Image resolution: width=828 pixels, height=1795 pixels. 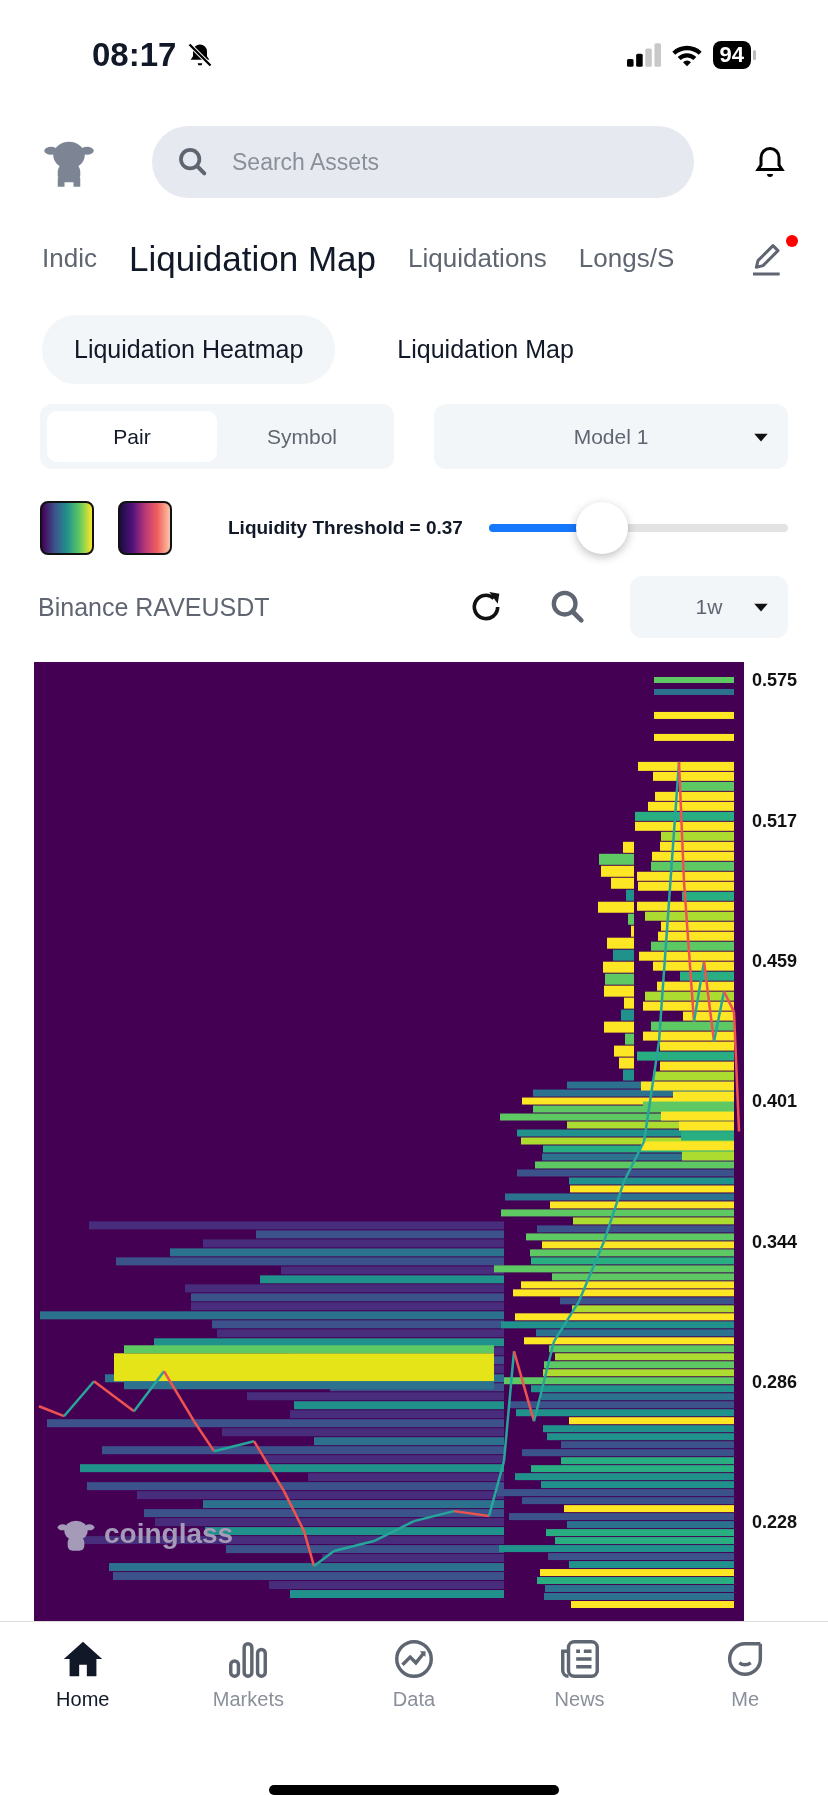 I want to click on interval-dropdown: 1w, so click(x=709, y=607).